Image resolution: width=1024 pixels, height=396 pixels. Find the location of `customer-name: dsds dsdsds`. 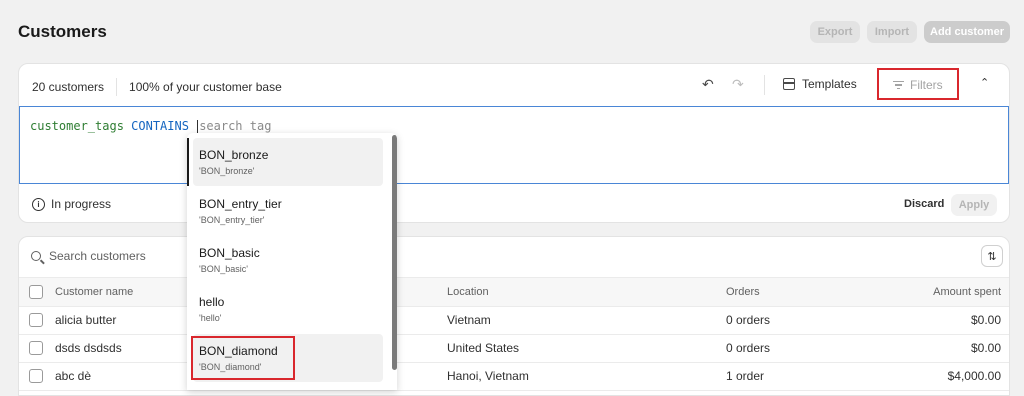

customer-name: dsds dsdsds is located at coordinates (88, 348).